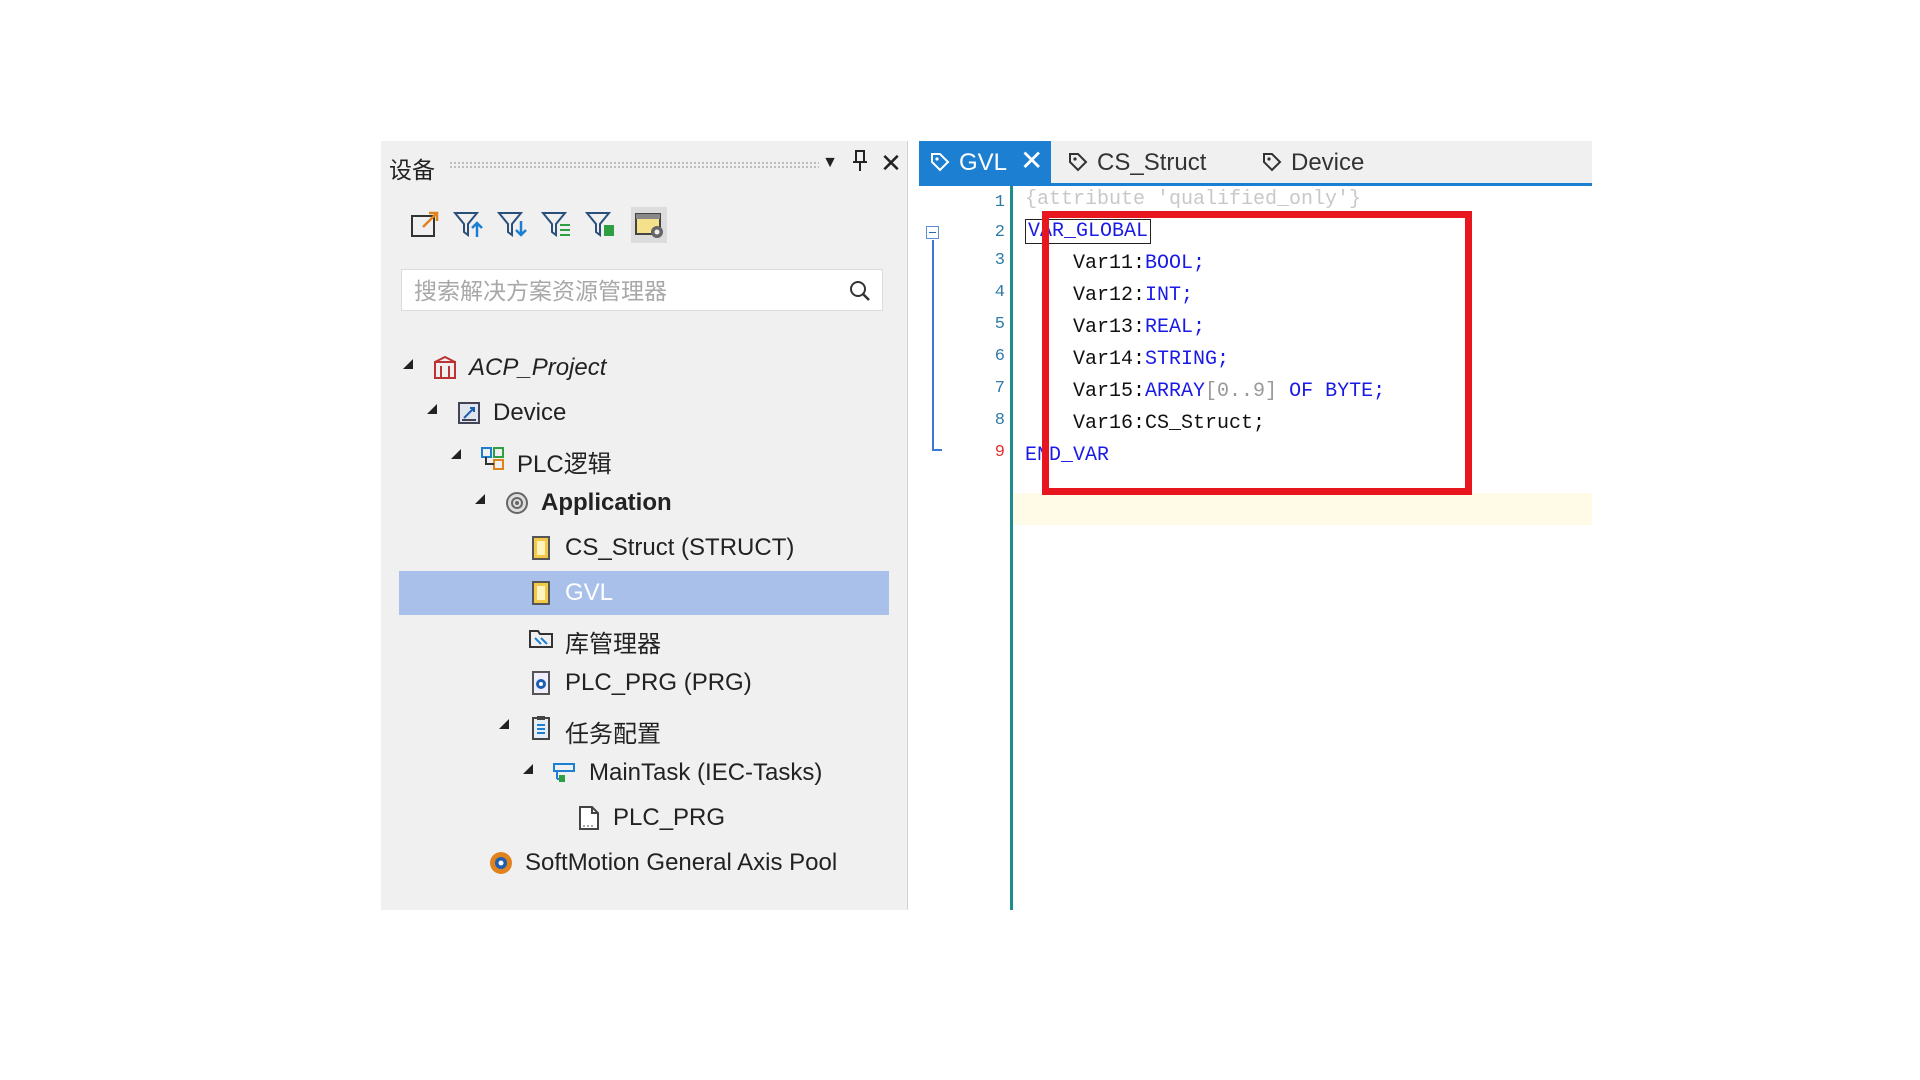 This screenshot has width=1920, height=1080. I want to click on tree-item-task-config: 任务配置, so click(644, 728).